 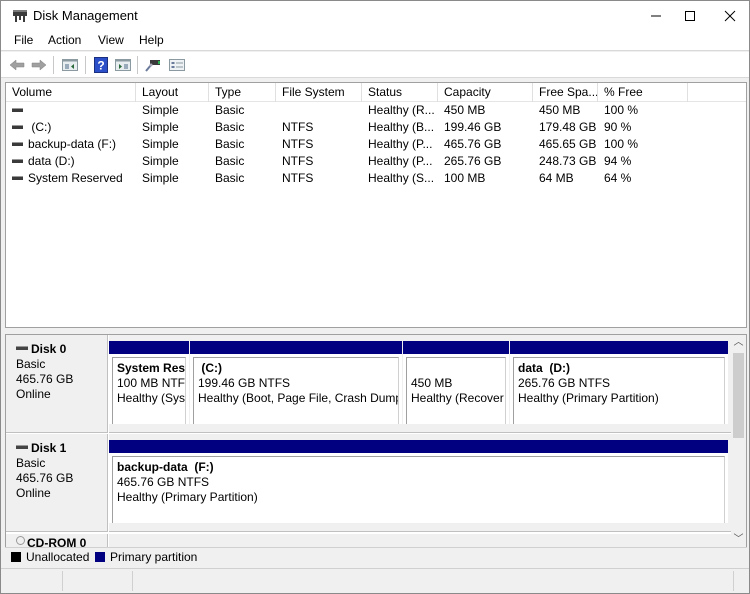 I want to click on volume-name: (C:), so click(x=40, y=127).